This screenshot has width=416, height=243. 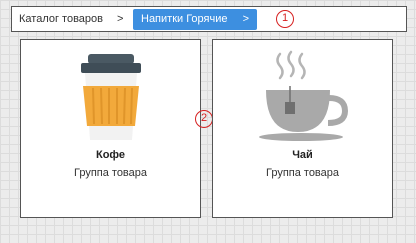 What do you see at coordinates (110, 155) in the screenshot?
I see `card-title: Кофе` at bounding box center [110, 155].